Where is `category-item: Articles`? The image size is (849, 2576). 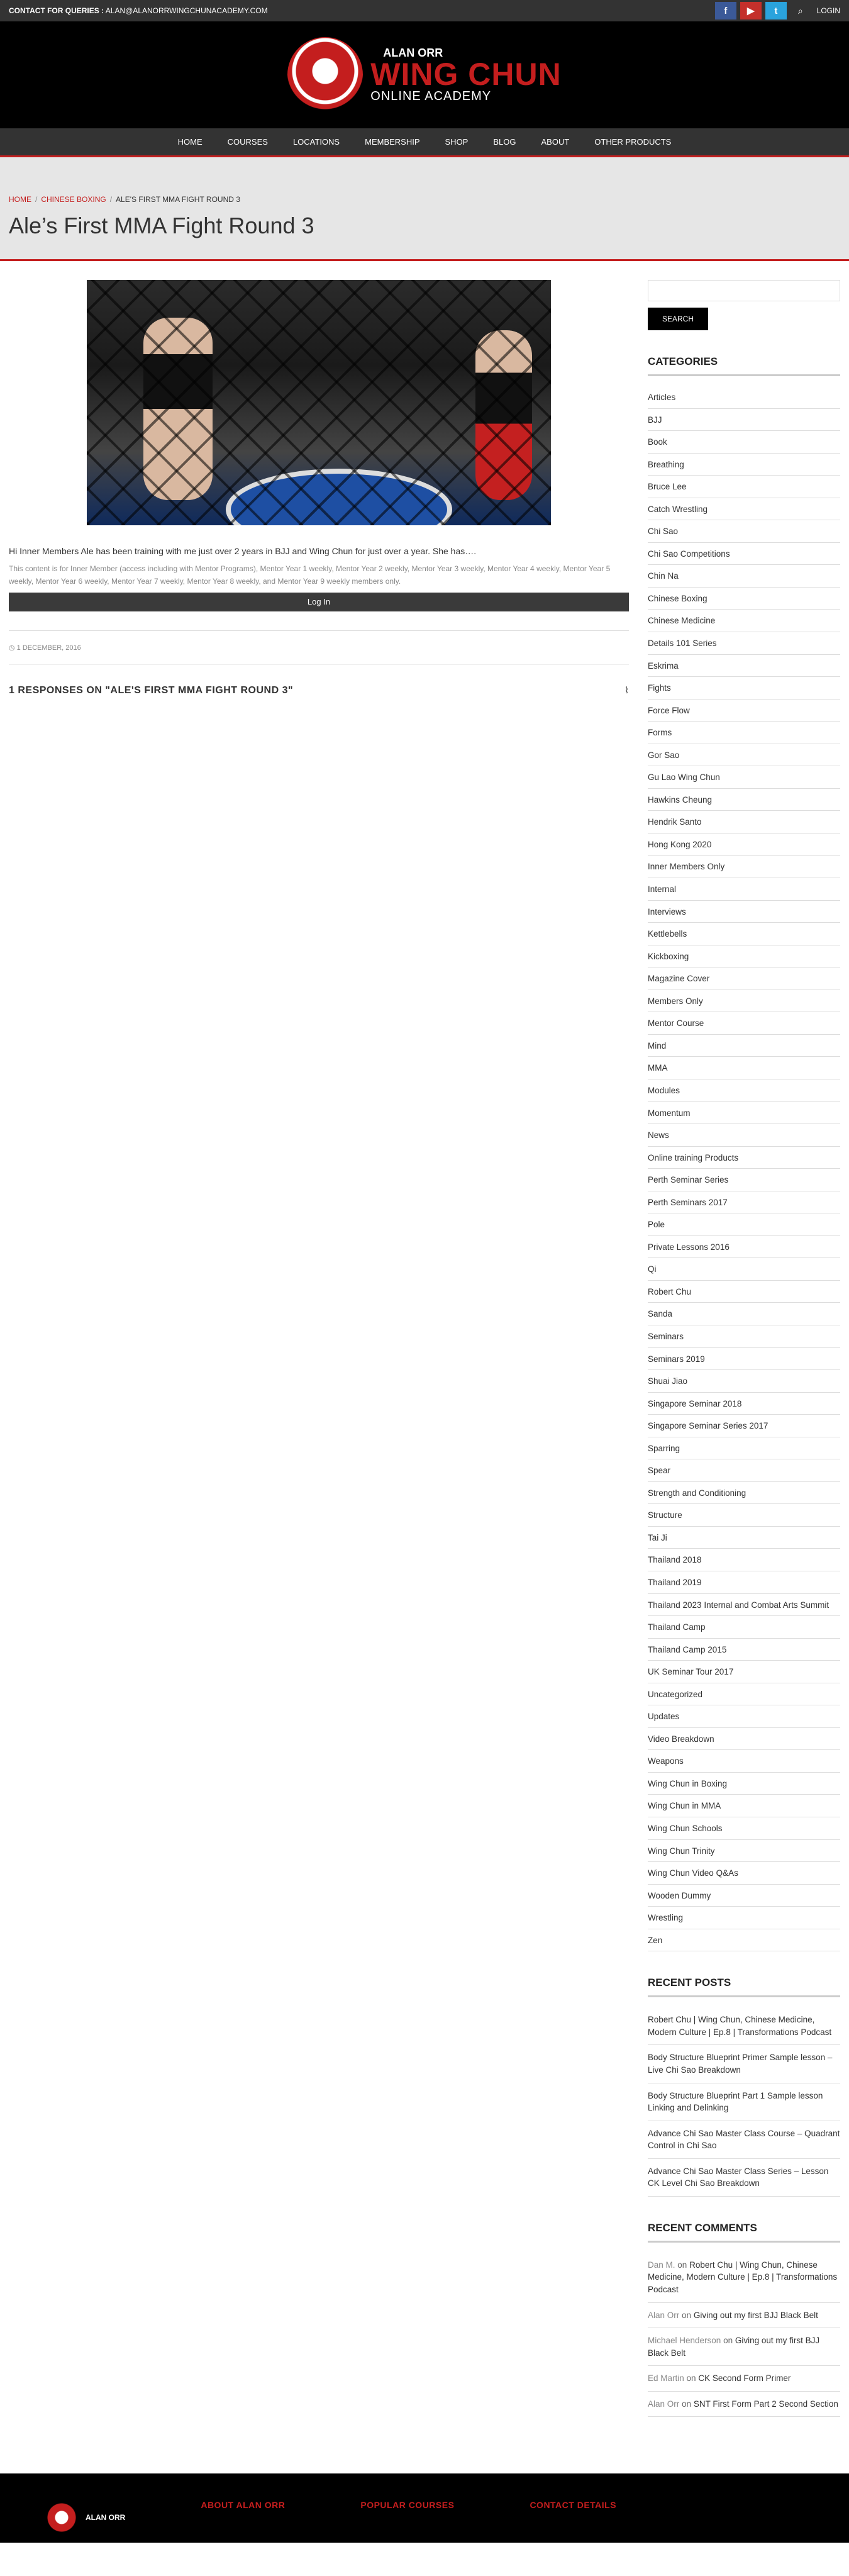 category-item: Articles is located at coordinates (744, 397).